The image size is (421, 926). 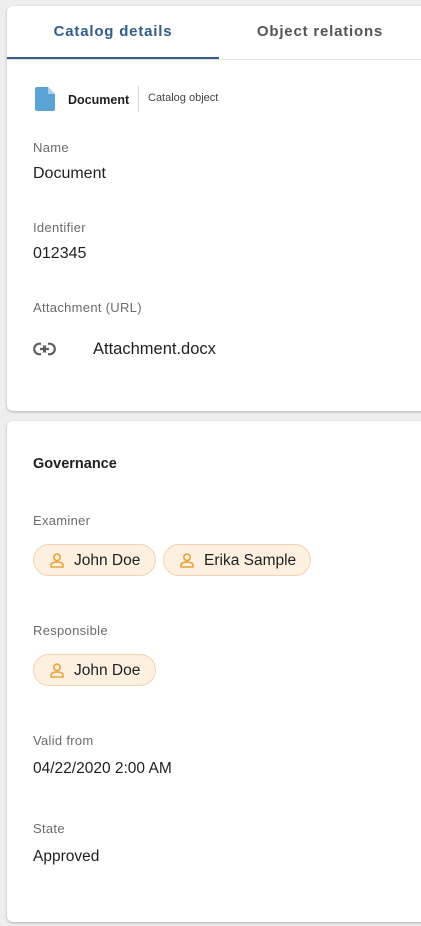 I want to click on header-divider, so click(x=138, y=99).